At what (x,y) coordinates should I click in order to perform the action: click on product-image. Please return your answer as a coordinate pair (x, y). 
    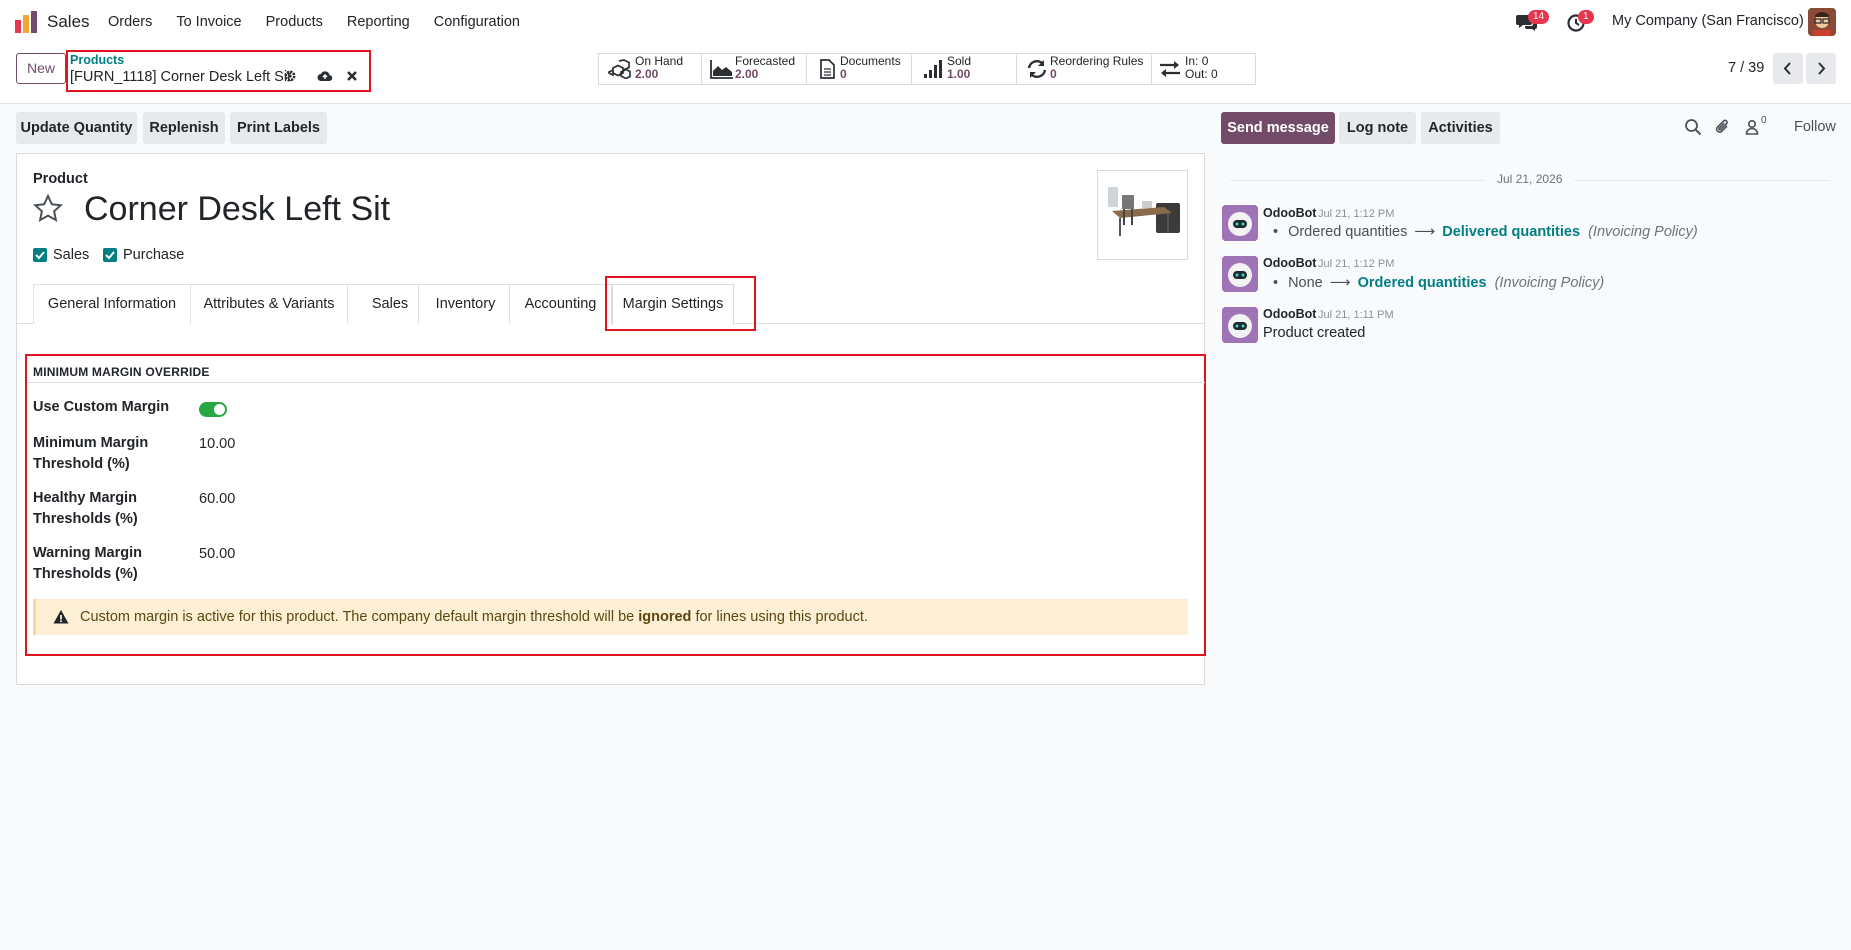
    Looking at the image, I should click on (1142, 215).